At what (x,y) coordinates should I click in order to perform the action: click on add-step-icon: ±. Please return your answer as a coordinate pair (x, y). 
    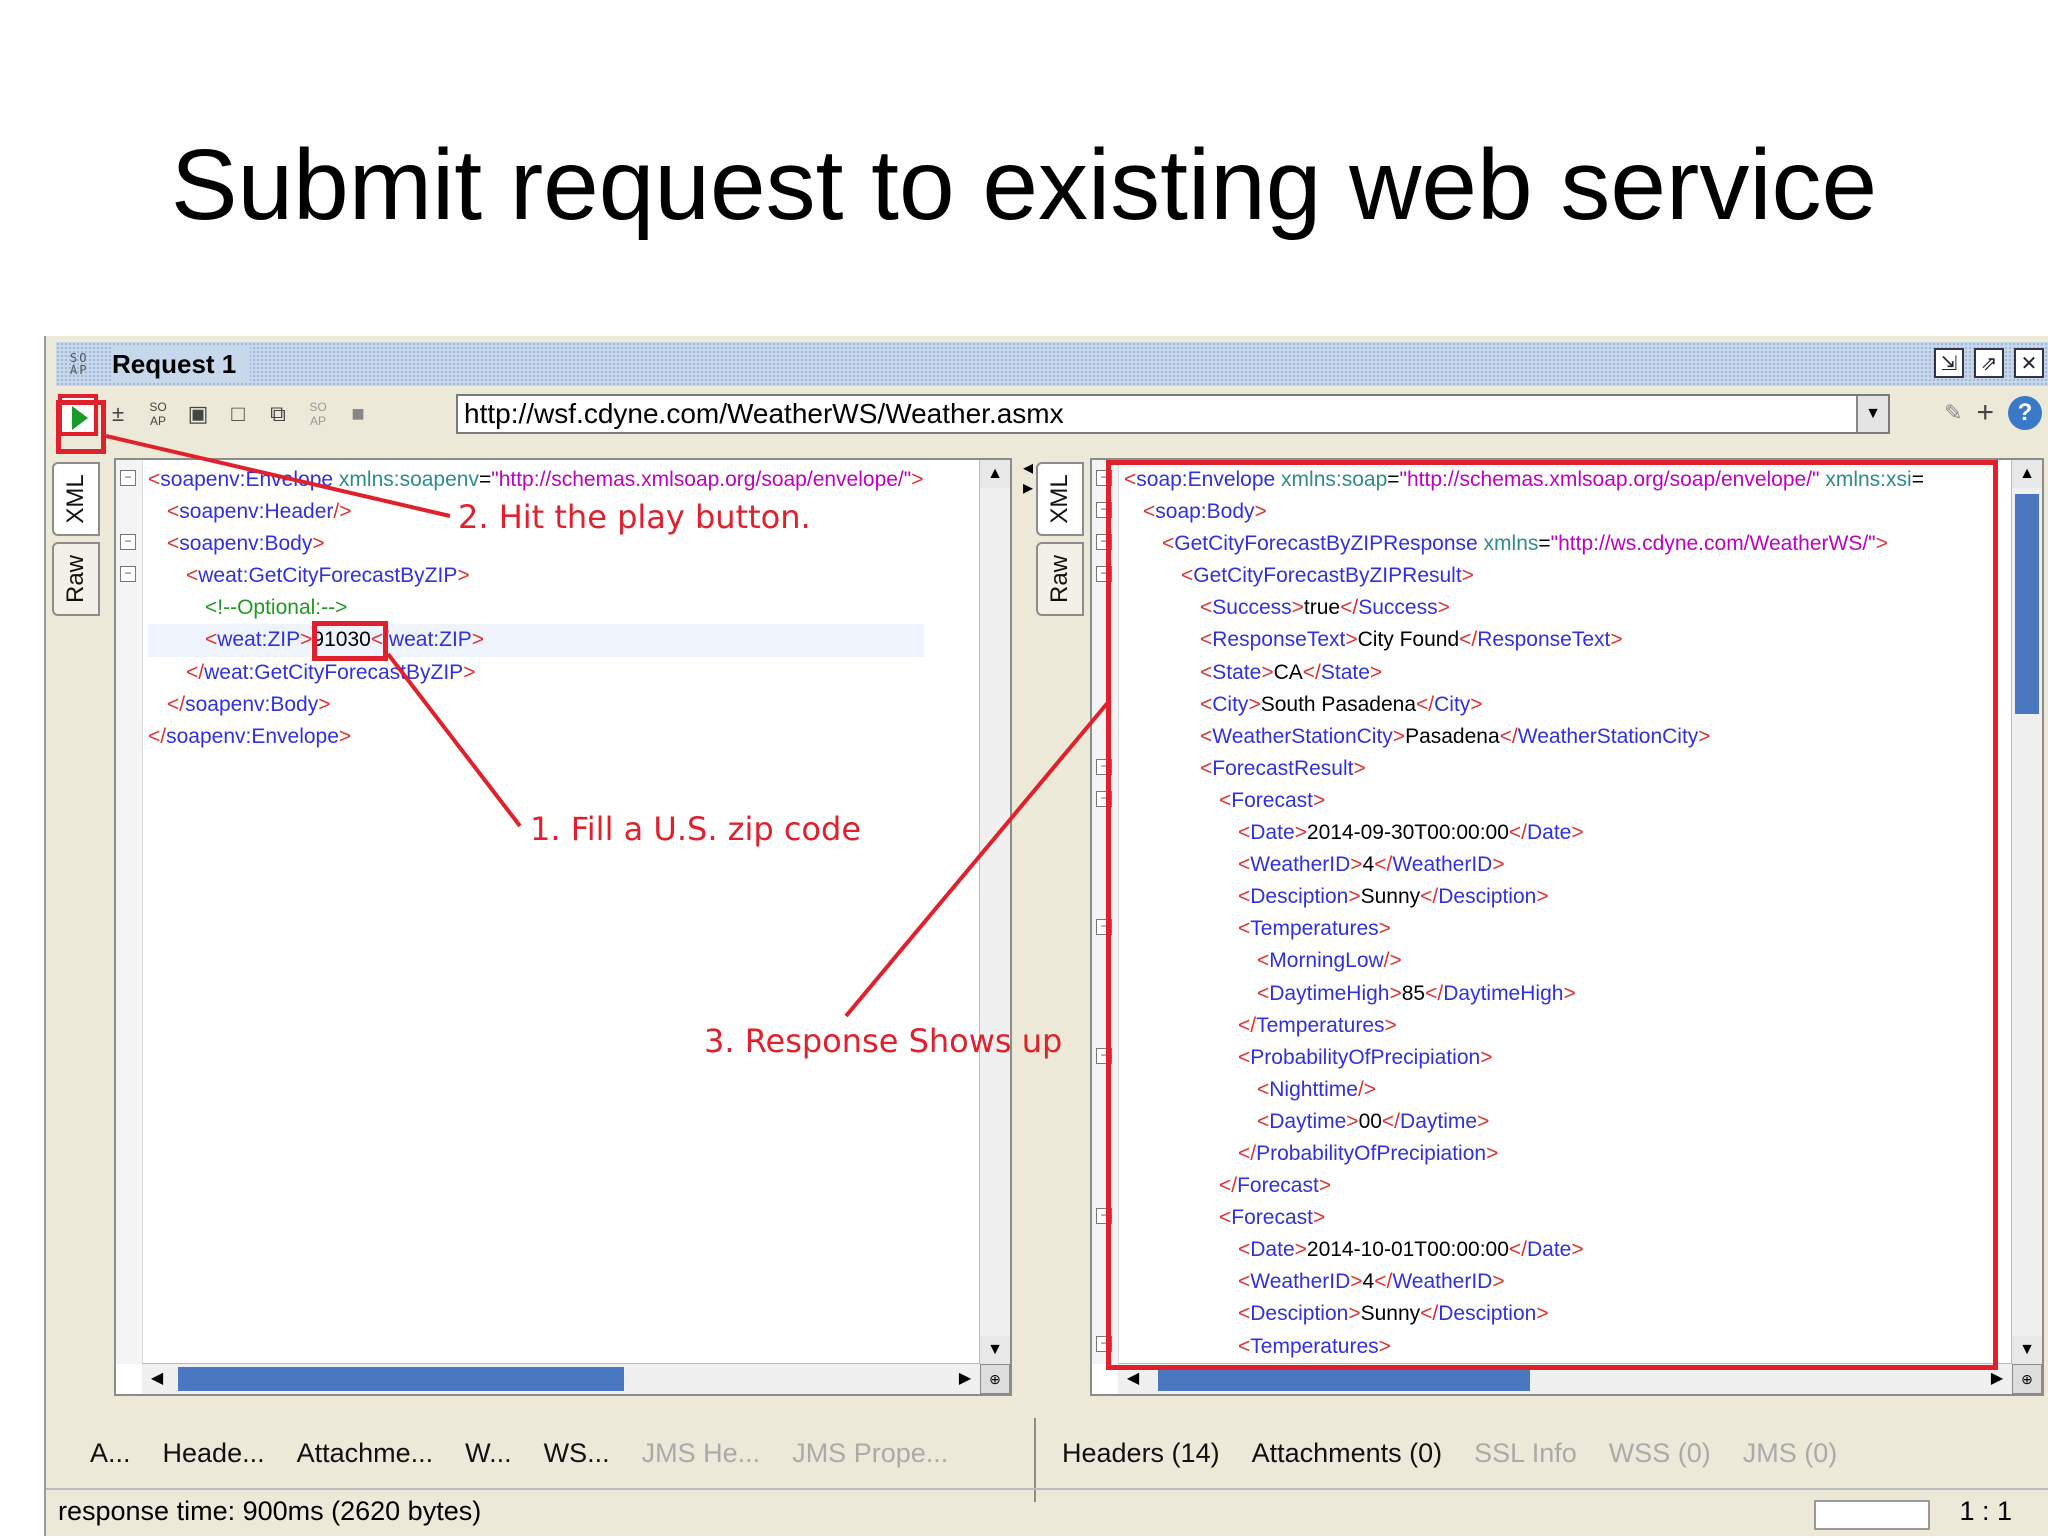
    Looking at the image, I should click on (118, 414).